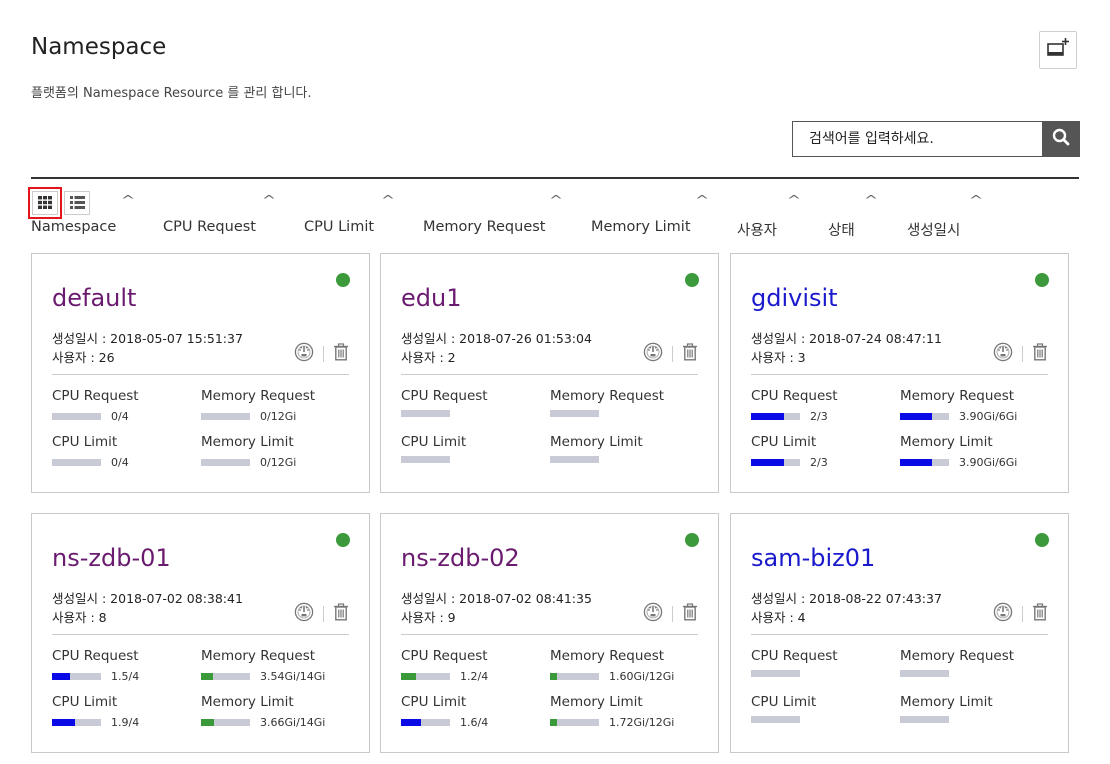 This screenshot has width=1110, height=764. Describe the element at coordinates (171, 93) in the screenshot. I see `page-subtitle: 플랫폼의 Namespace Resource 를 관리 합니다.` at that location.